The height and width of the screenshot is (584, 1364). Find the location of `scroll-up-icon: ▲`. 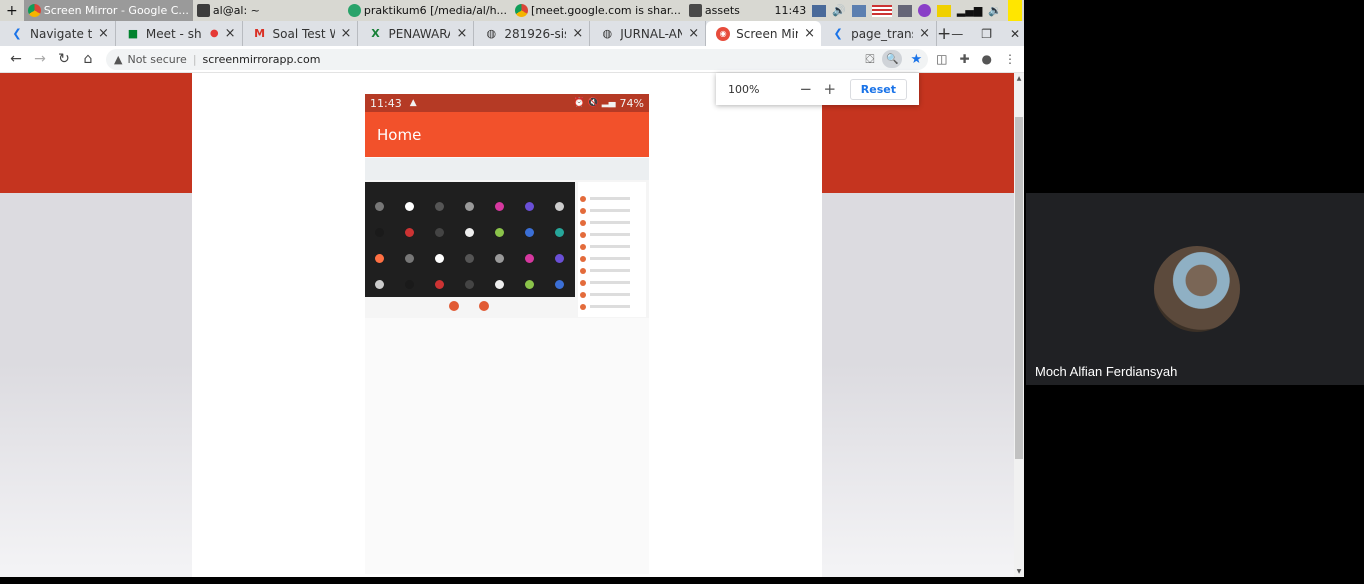

scroll-up-icon: ▲ is located at coordinates (1019, 78).